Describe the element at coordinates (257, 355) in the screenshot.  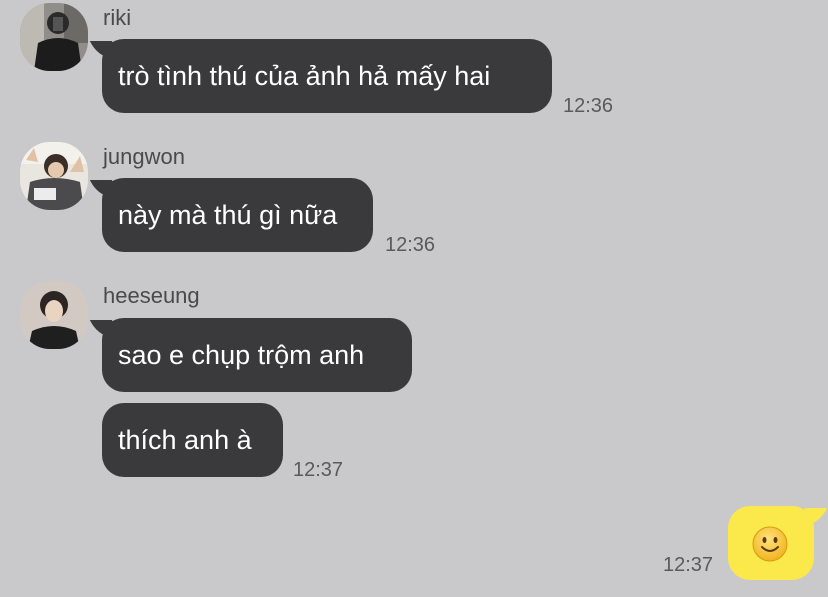
I see `message-bubble: sao e chụp trộm anh` at that location.